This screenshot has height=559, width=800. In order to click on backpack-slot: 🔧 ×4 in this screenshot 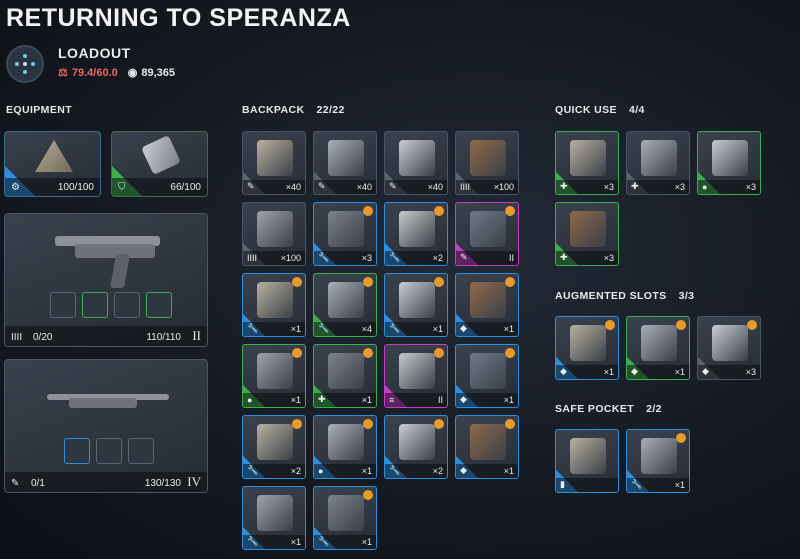, I will do `click(345, 305)`.